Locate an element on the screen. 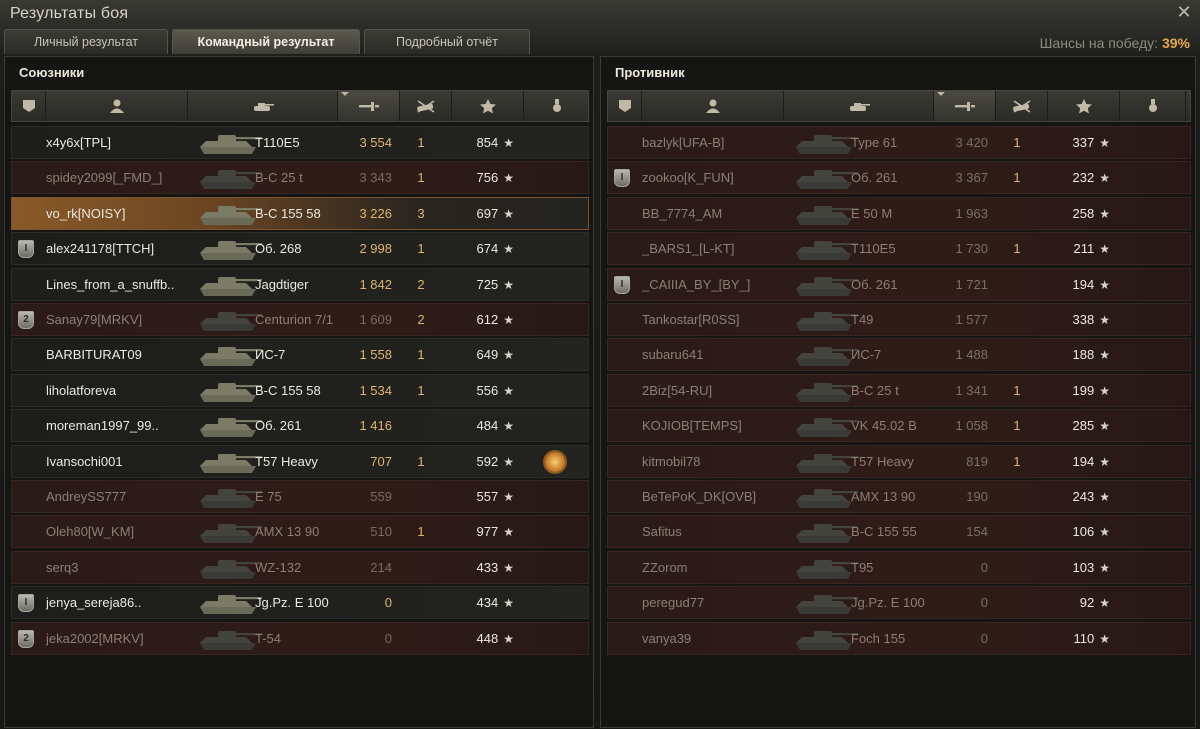 This screenshot has width=1200, height=729. xp-value: 448 ★ is located at coordinates (483, 638).